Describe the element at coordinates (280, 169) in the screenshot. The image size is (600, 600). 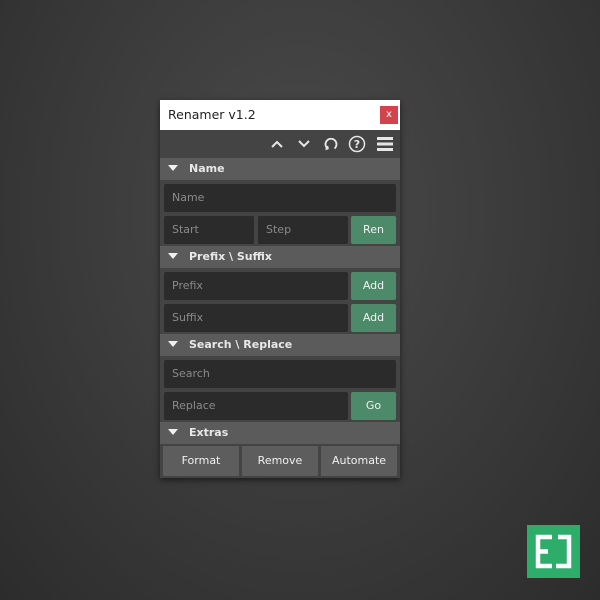
I see `section-header-name: Name` at that location.